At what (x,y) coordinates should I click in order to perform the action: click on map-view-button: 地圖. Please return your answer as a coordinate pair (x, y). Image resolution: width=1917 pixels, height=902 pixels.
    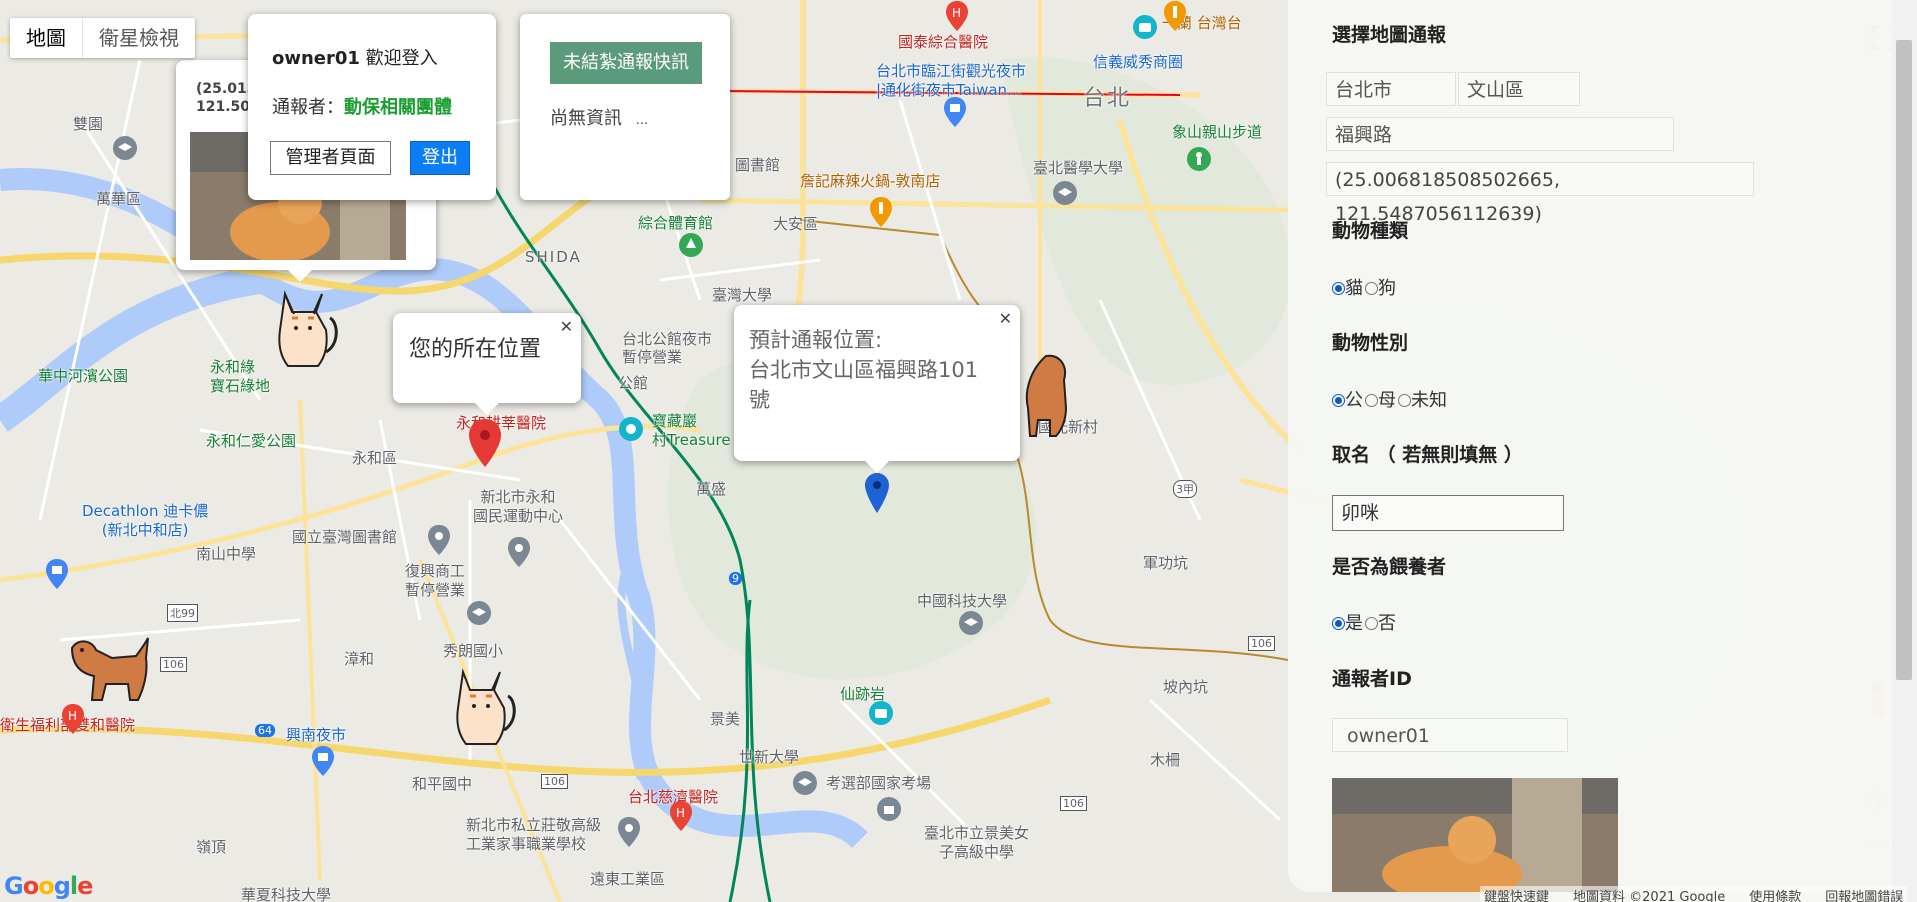
    Looking at the image, I should click on (46, 38).